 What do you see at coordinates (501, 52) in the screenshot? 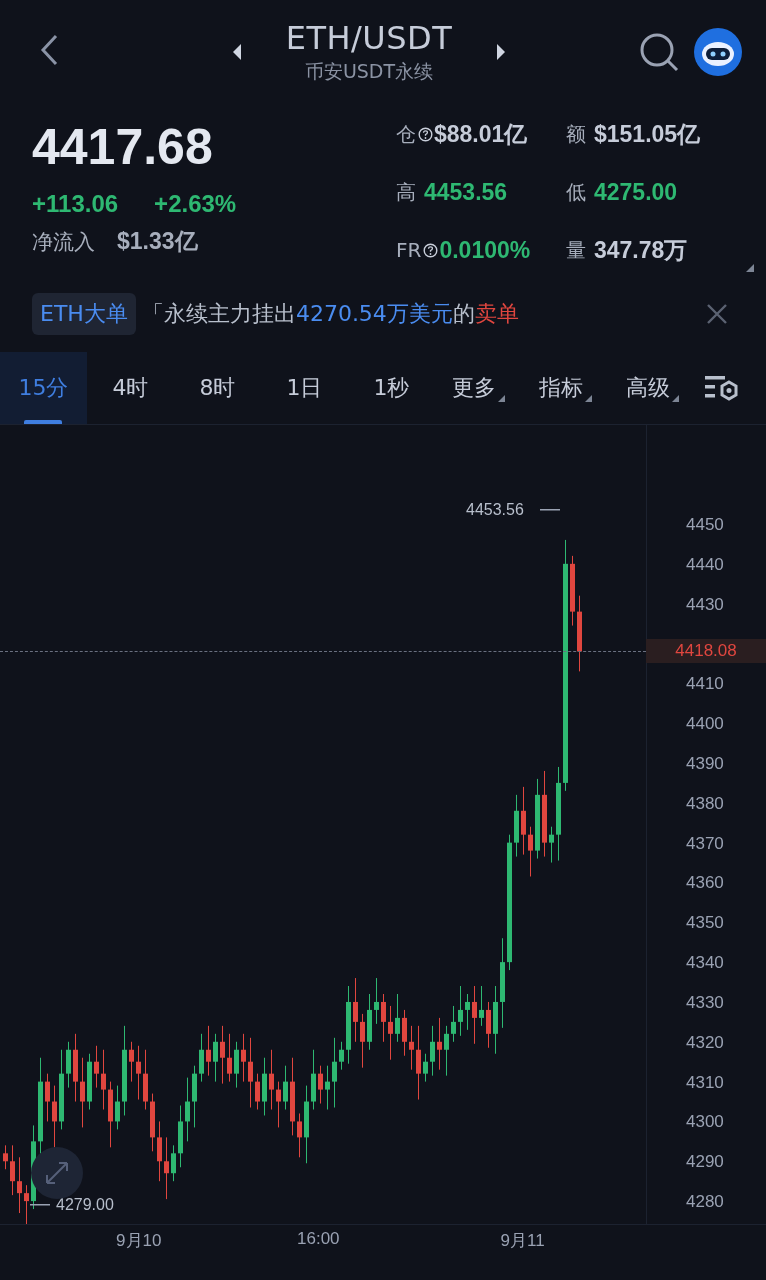
I see `next-icon` at bounding box center [501, 52].